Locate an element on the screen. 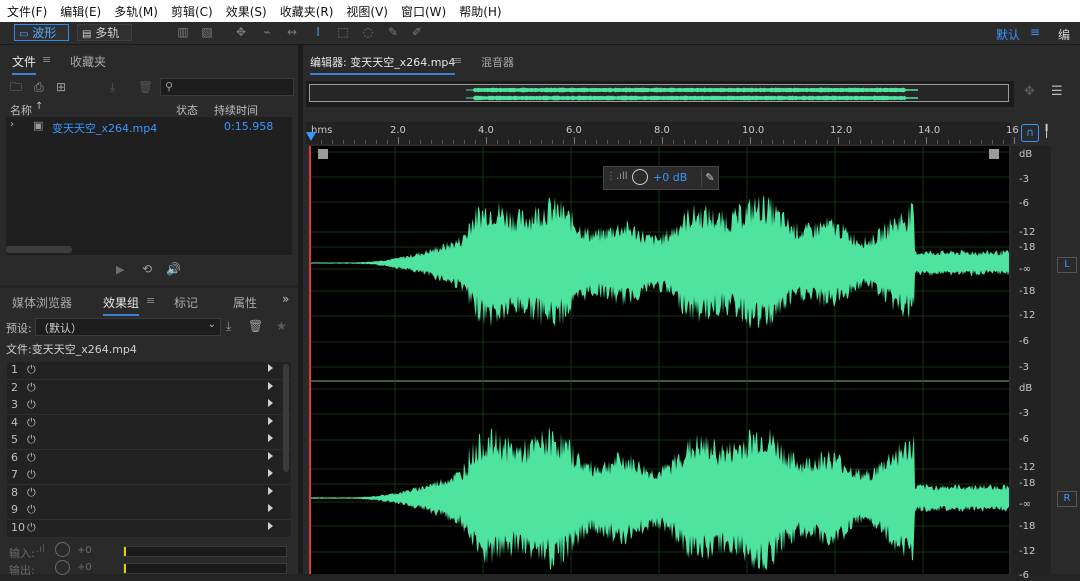 The width and height of the screenshot is (1080, 581). spot-healing-tool-icon: ✐ is located at coordinates (417, 32).